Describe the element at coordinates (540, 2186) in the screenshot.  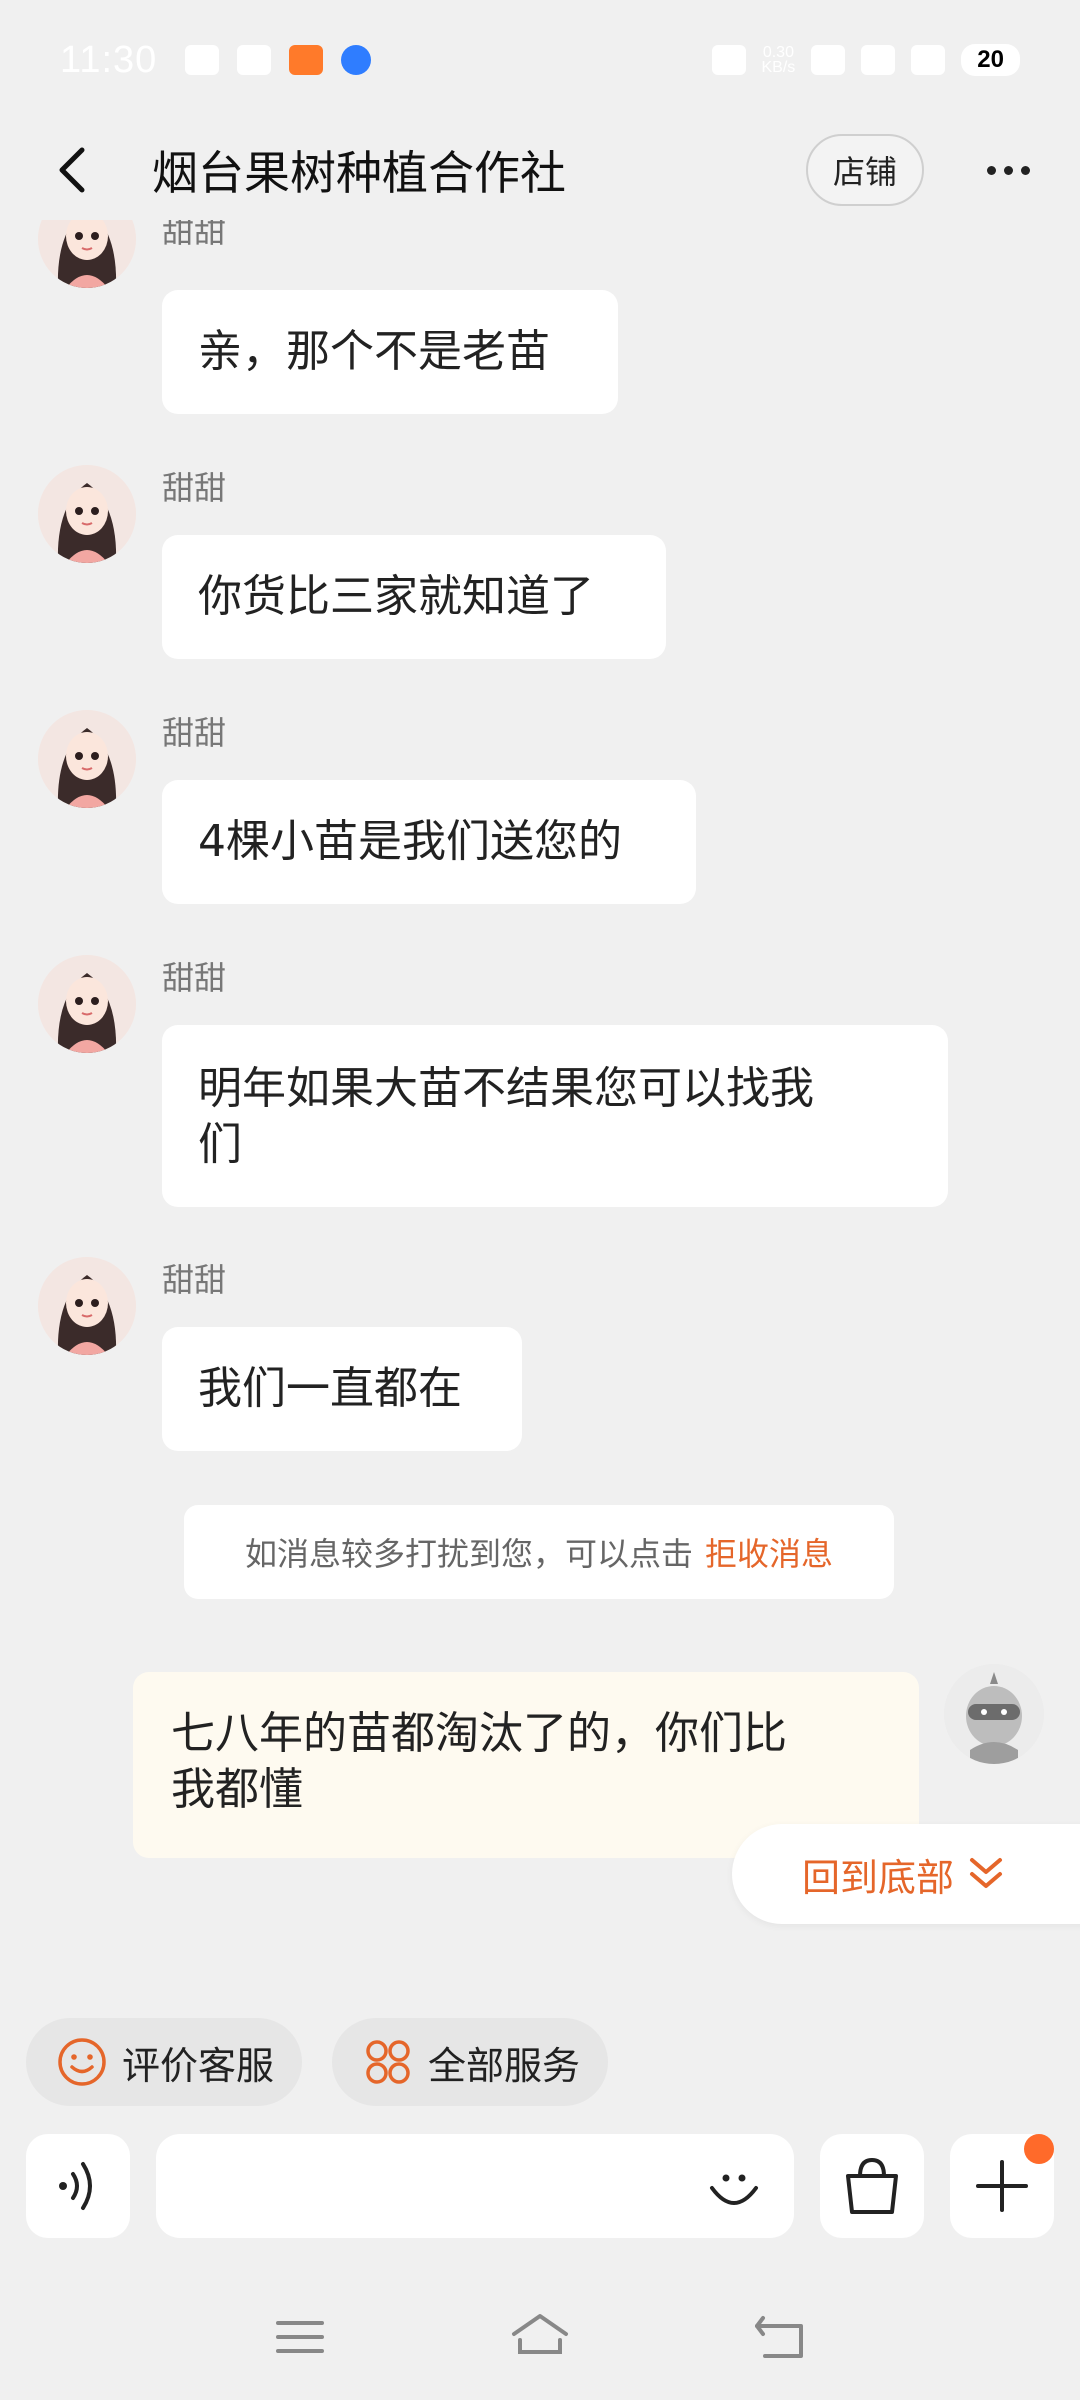
I see `input-bar` at that location.